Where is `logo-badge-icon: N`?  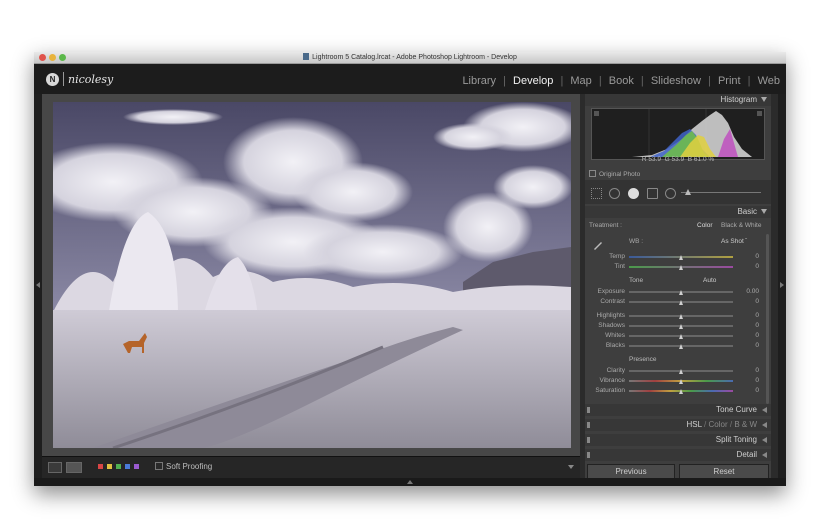 logo-badge-icon: N is located at coordinates (52, 79).